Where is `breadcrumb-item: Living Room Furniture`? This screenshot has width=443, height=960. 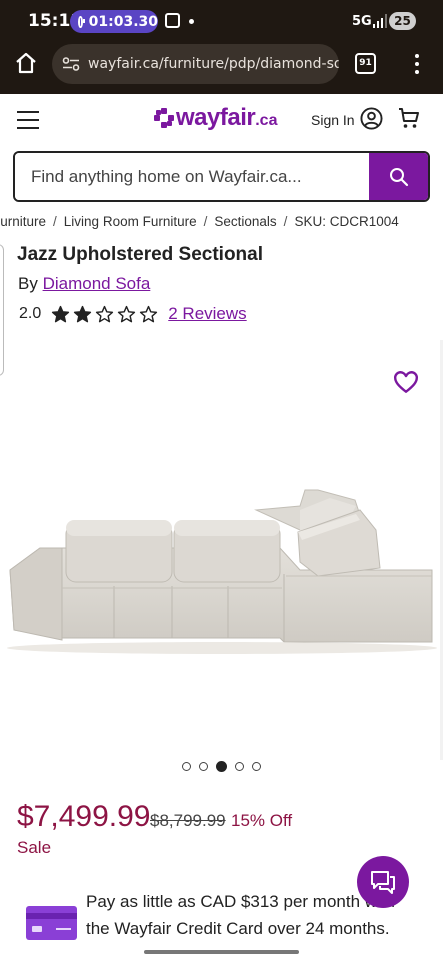 breadcrumb-item: Living Room Furniture is located at coordinates (130, 221).